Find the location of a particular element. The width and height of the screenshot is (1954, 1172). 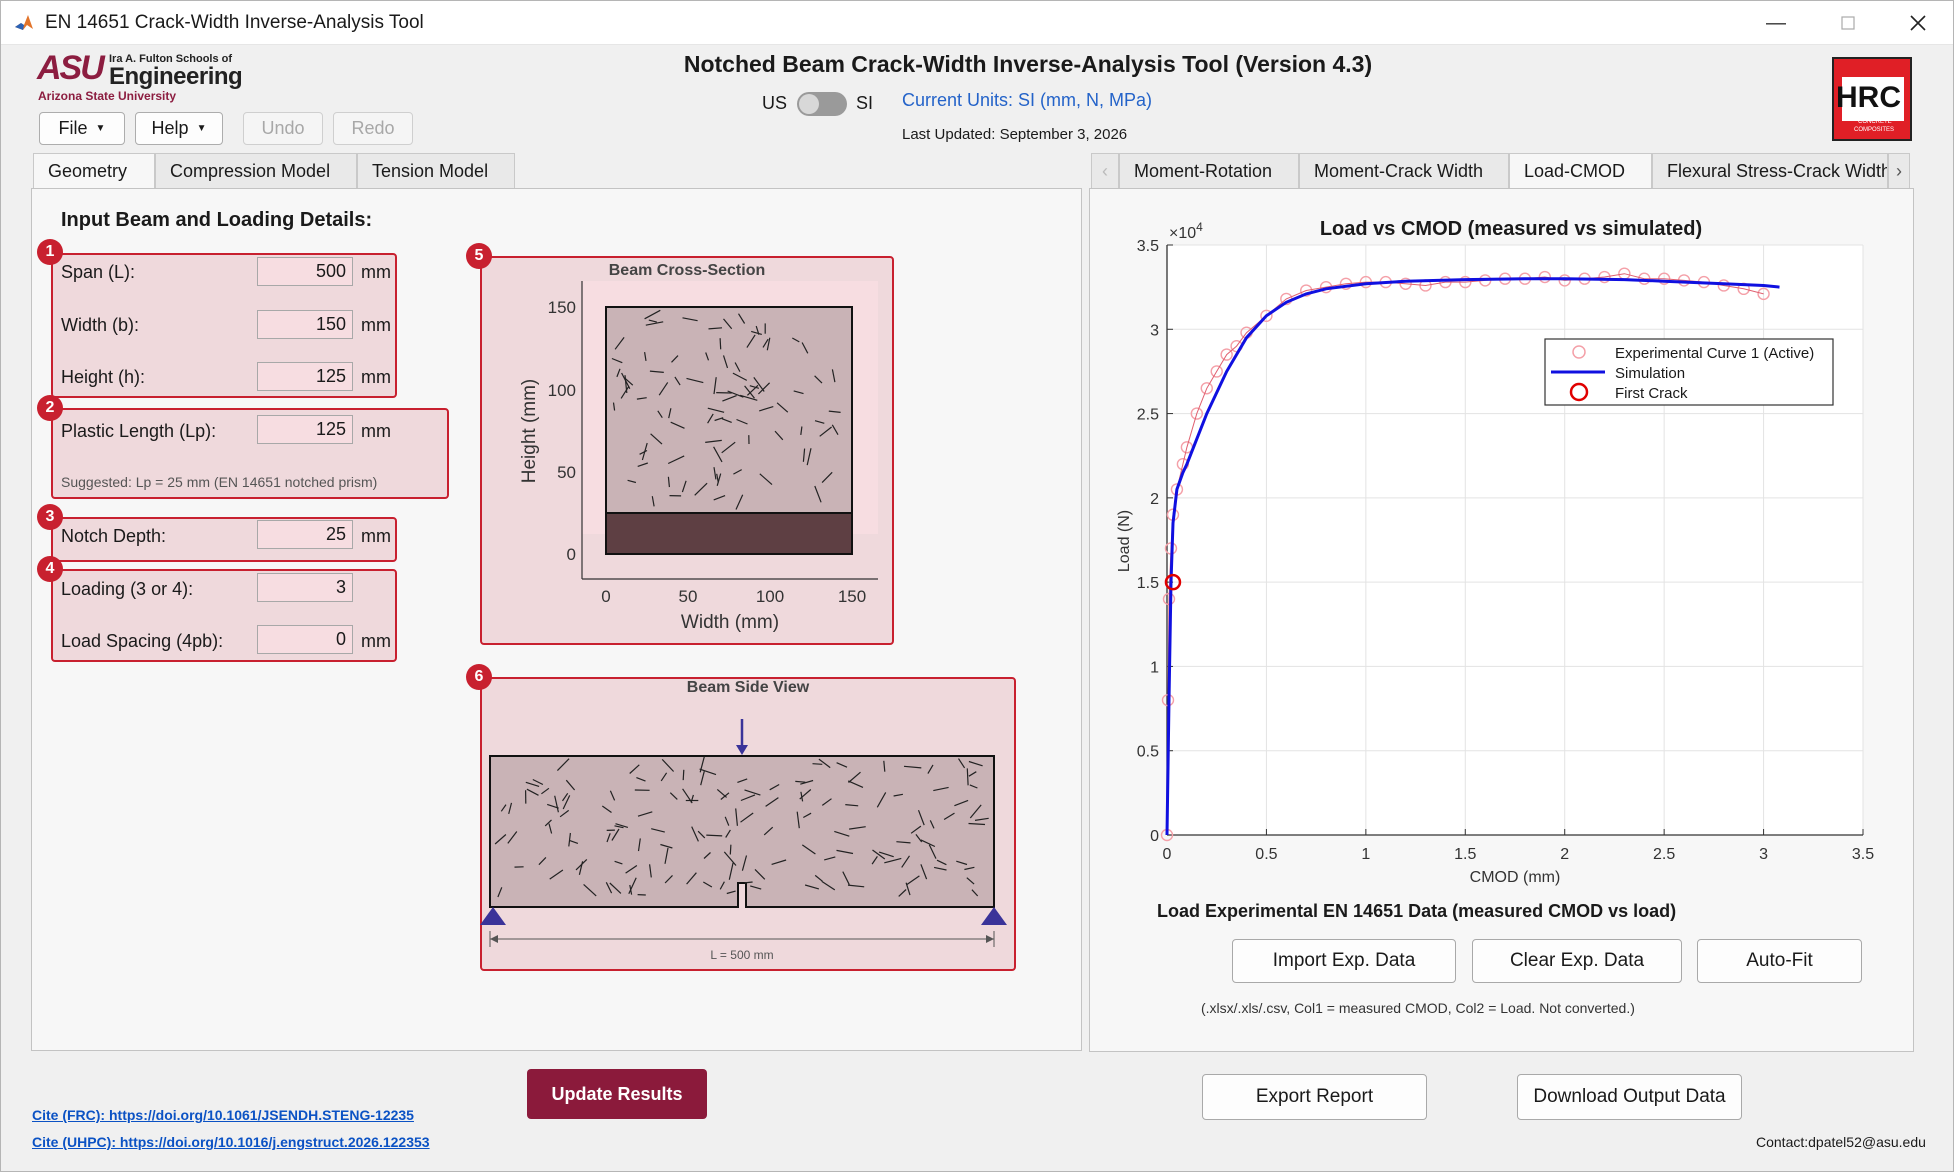

units-si-label: SI is located at coordinates (865, 103).